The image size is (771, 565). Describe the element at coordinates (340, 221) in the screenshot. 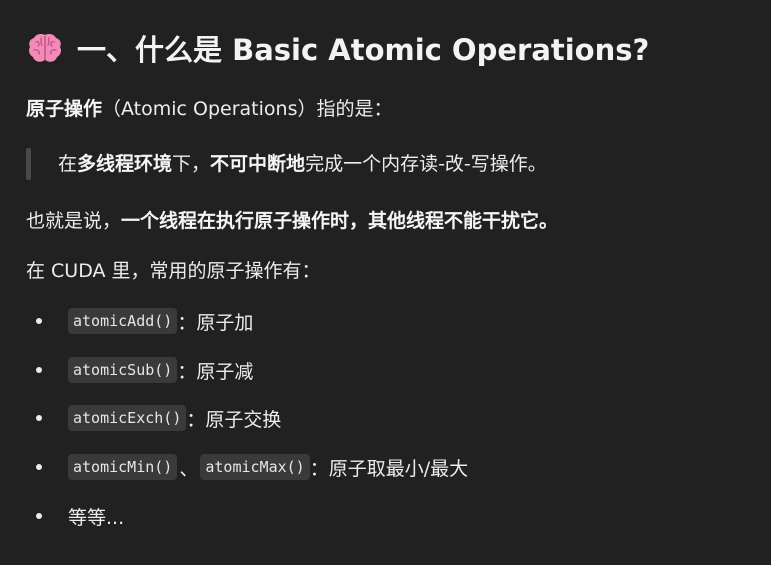

I see `explanation-bold: 一个线程在执行原子操作时，其他线程不能干扰它。` at that location.